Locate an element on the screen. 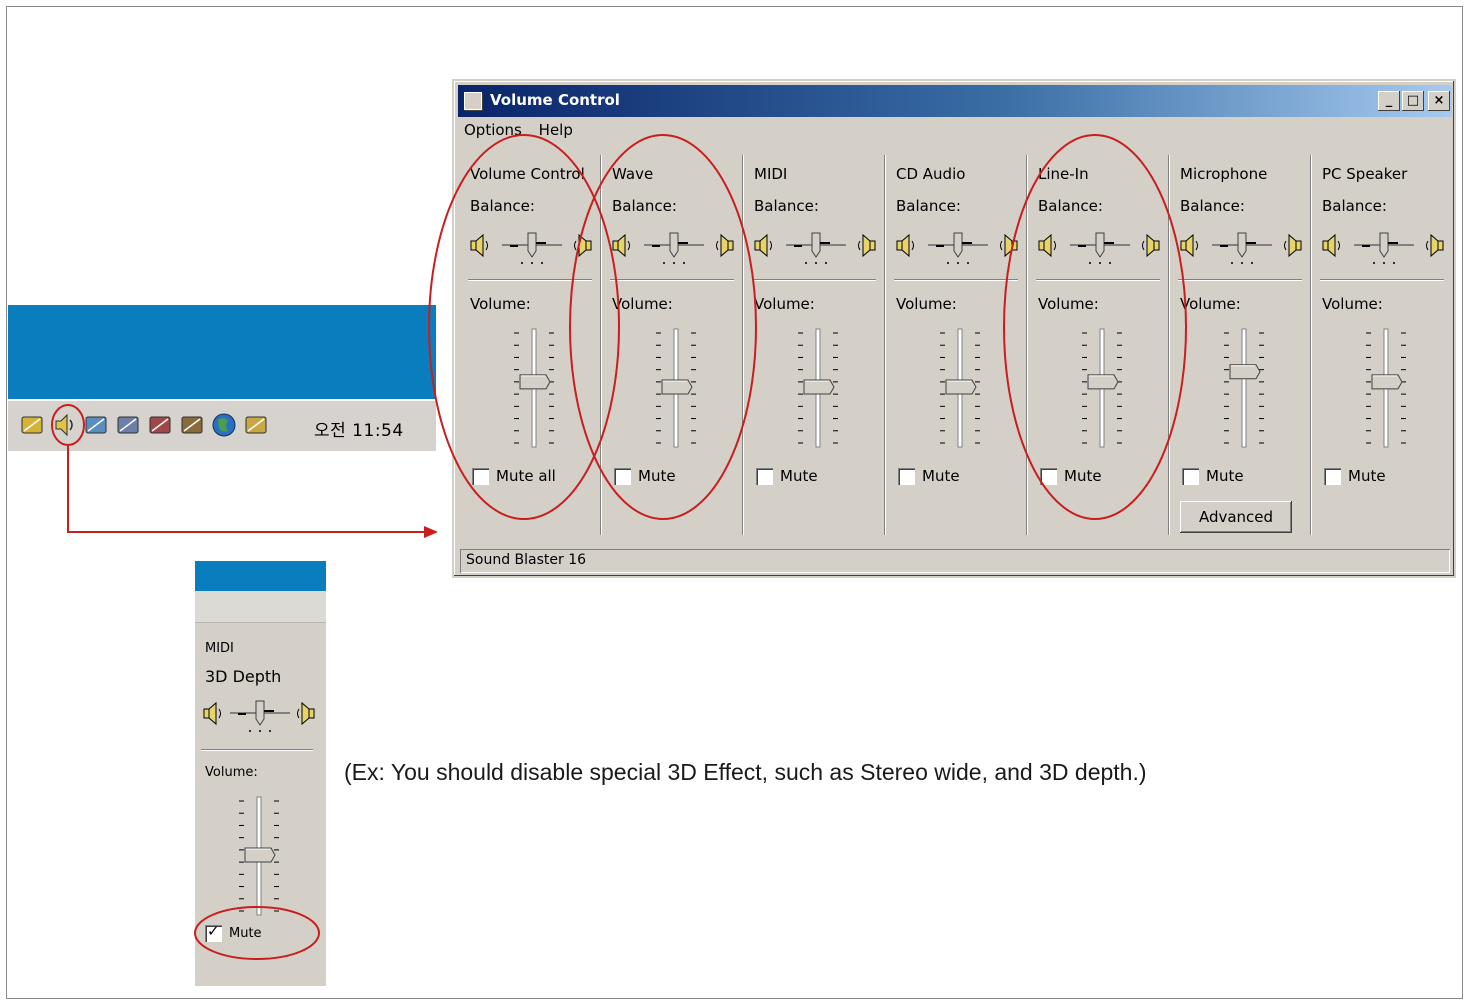 This screenshot has height=1003, width=1469. minimize-button: _ is located at coordinates (1389, 101).